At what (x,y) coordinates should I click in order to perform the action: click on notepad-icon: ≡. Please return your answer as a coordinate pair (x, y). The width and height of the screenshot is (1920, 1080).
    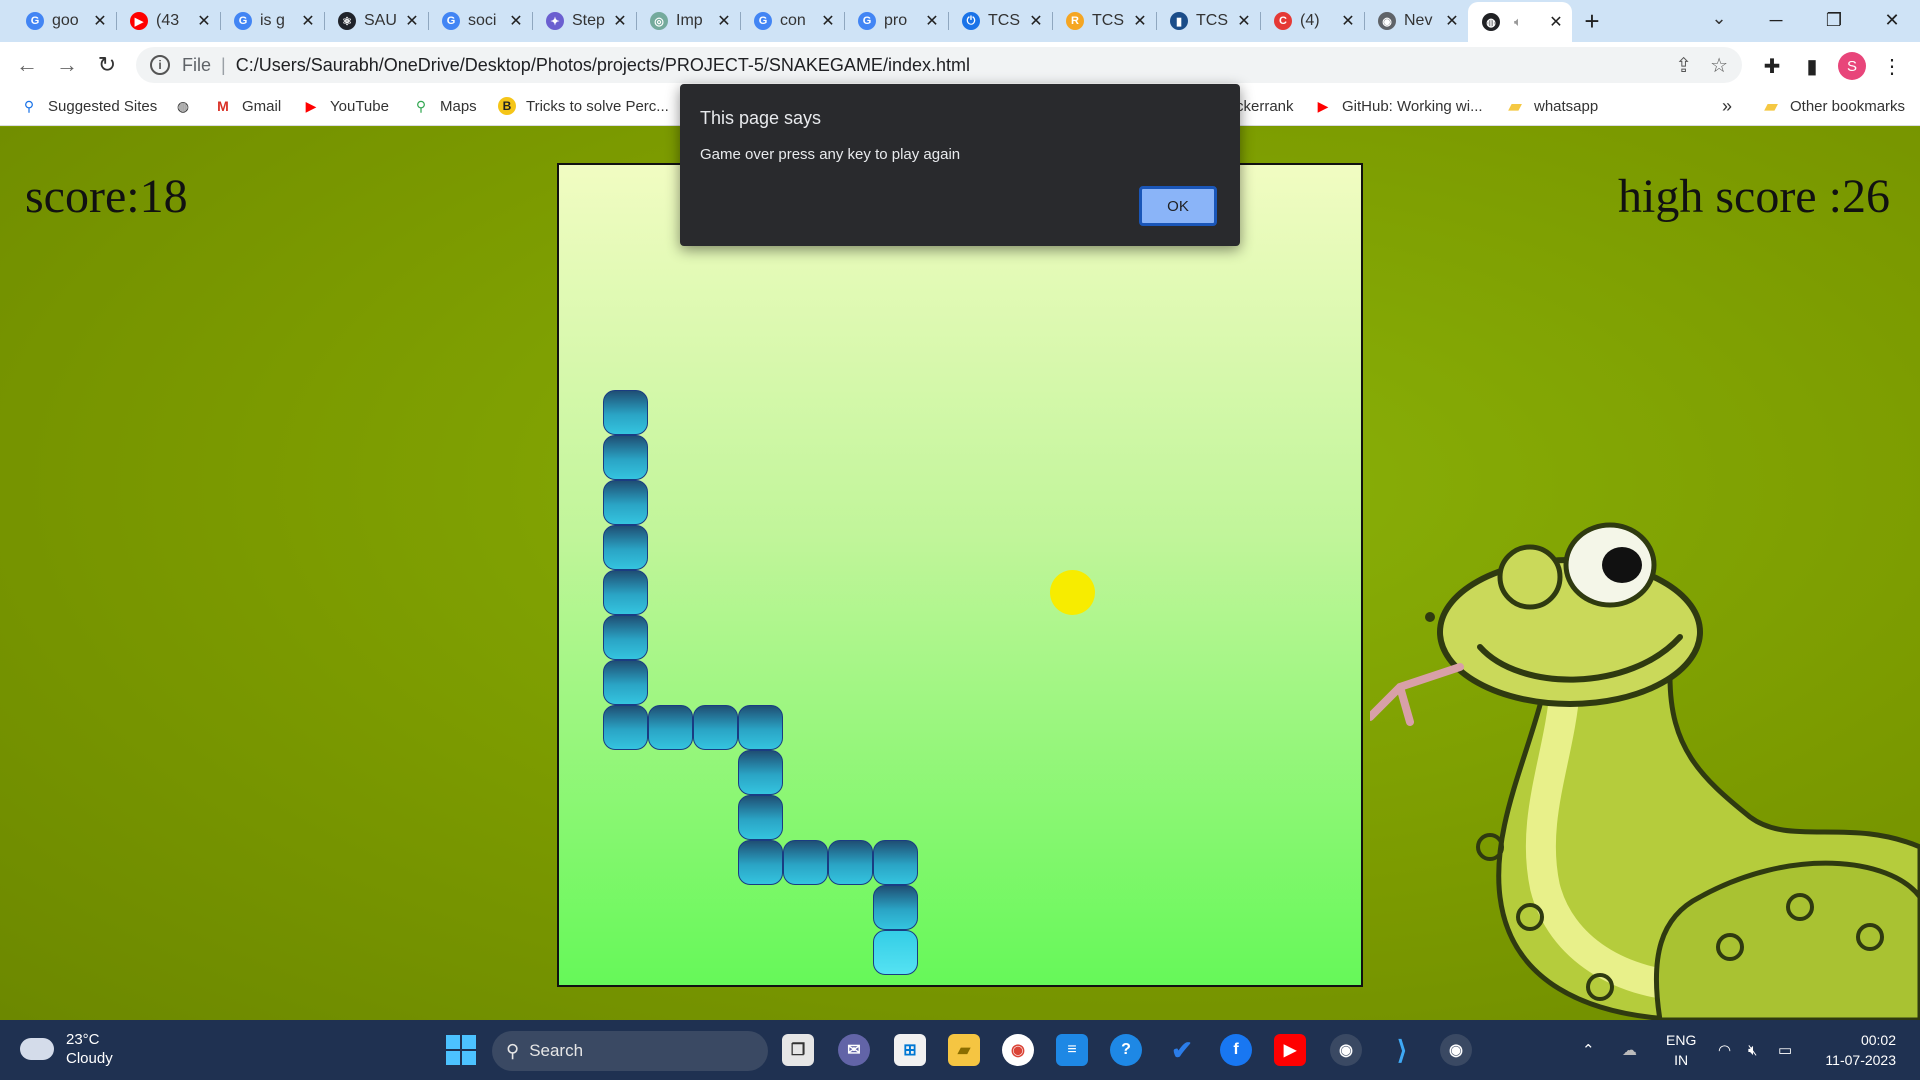
    Looking at the image, I should click on (1072, 1050).